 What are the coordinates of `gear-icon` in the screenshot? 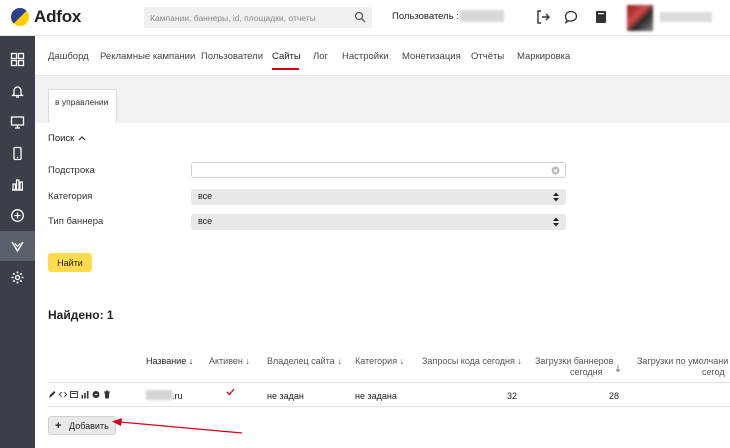 It's located at (17, 277).